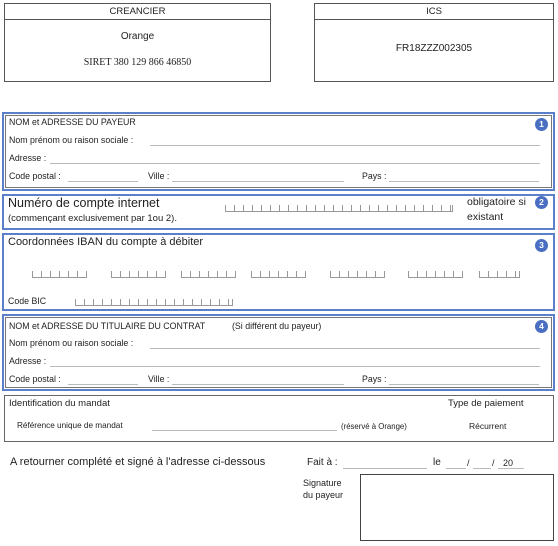  I want to click on ics-header: ICS, so click(434, 12).